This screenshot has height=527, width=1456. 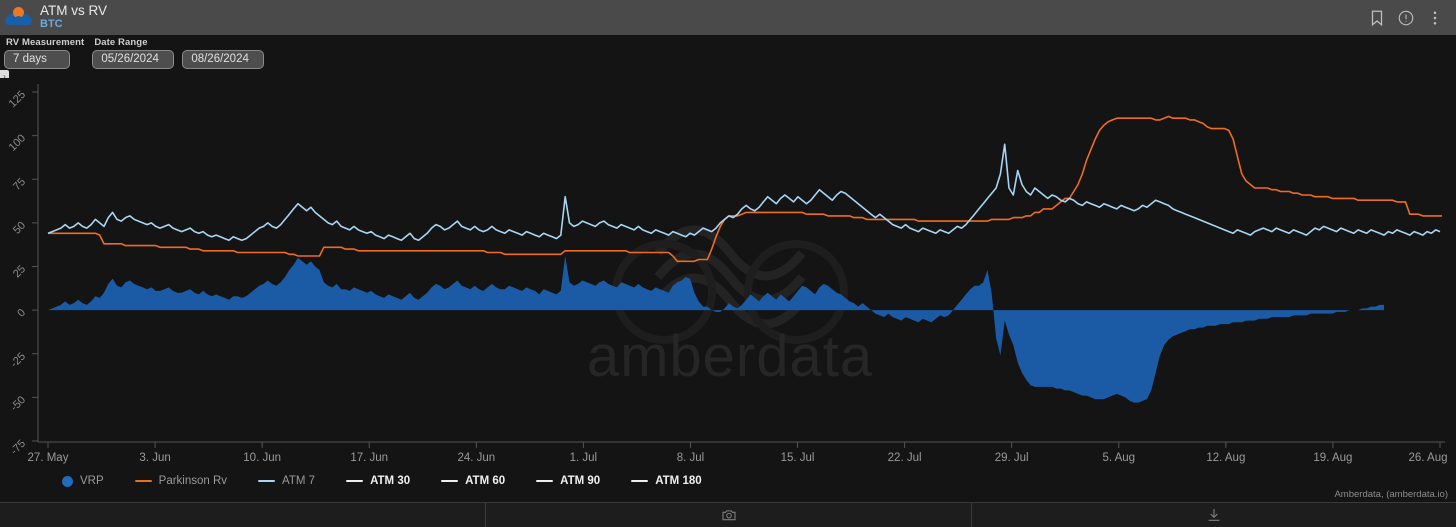 I want to click on x-tick-label: 27. May, so click(x=48, y=458).